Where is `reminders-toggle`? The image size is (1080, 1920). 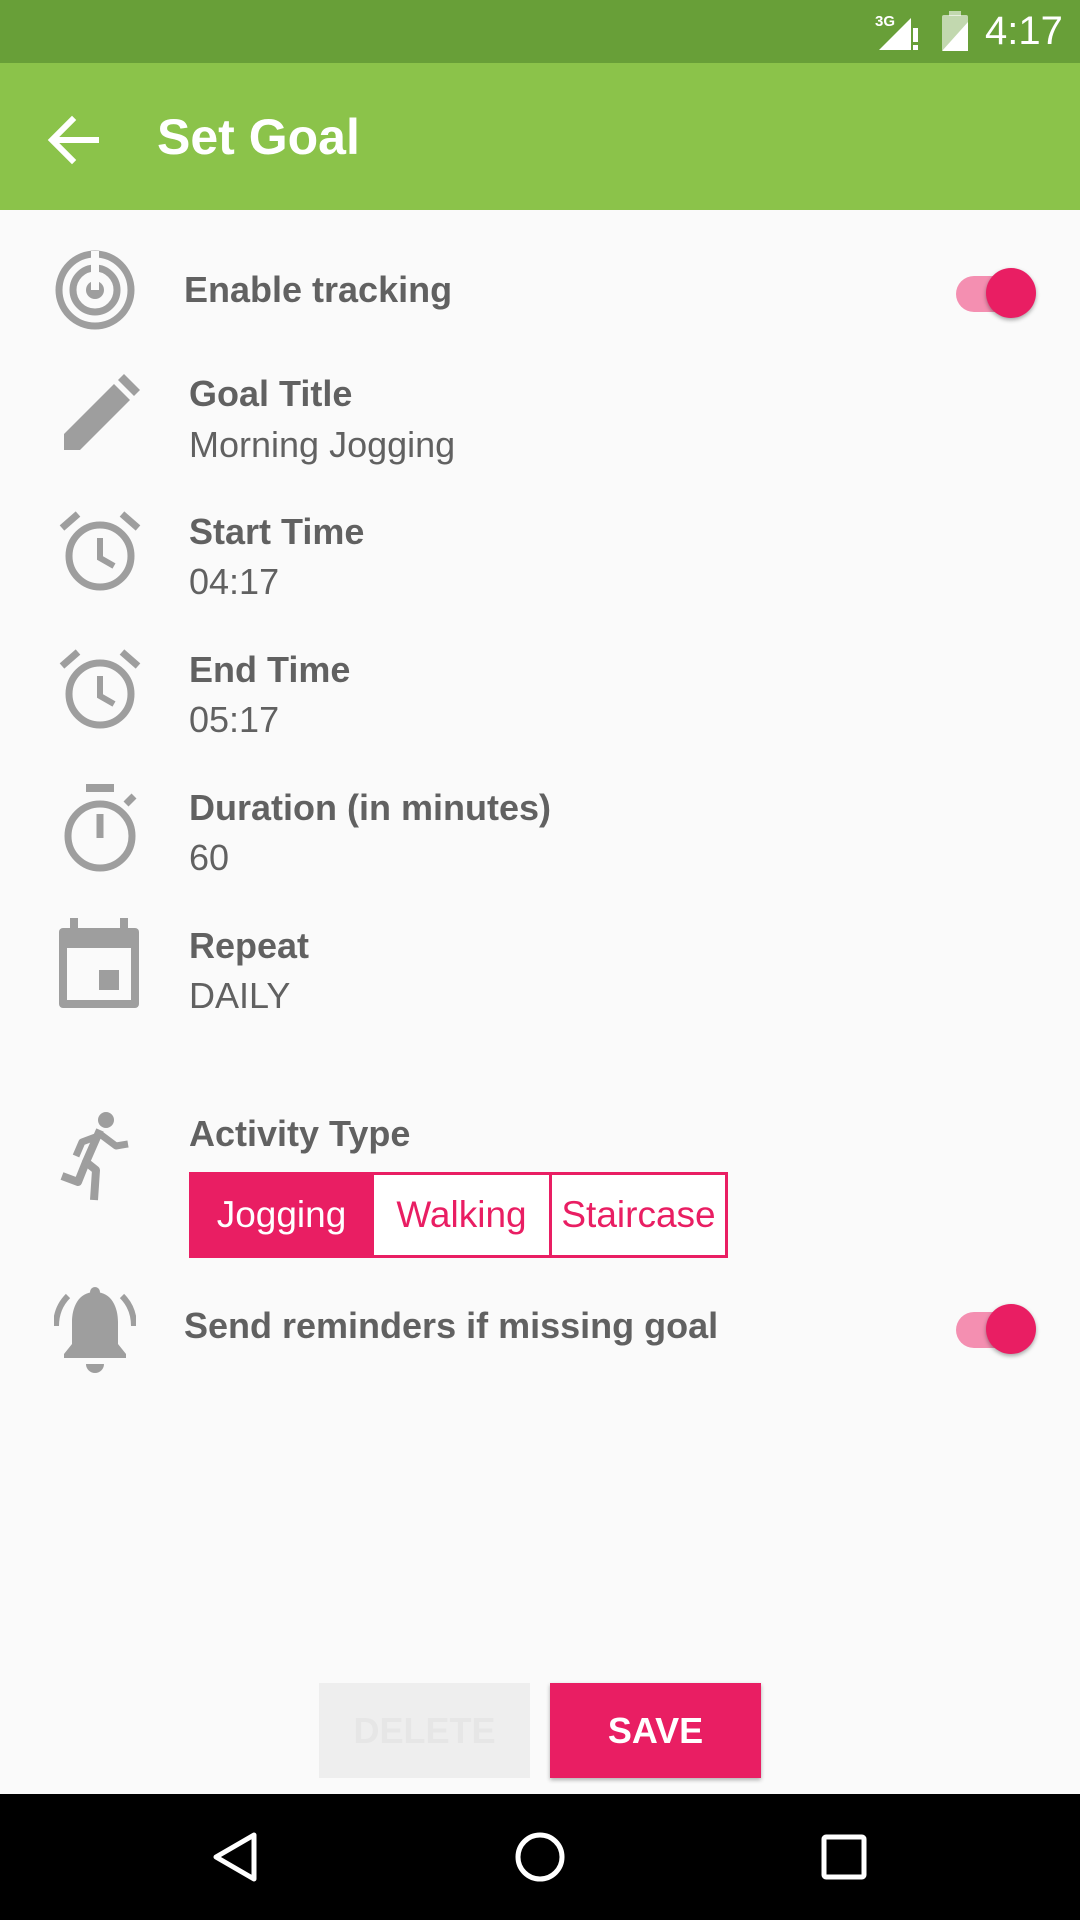 reminders-toggle is located at coordinates (995, 1324).